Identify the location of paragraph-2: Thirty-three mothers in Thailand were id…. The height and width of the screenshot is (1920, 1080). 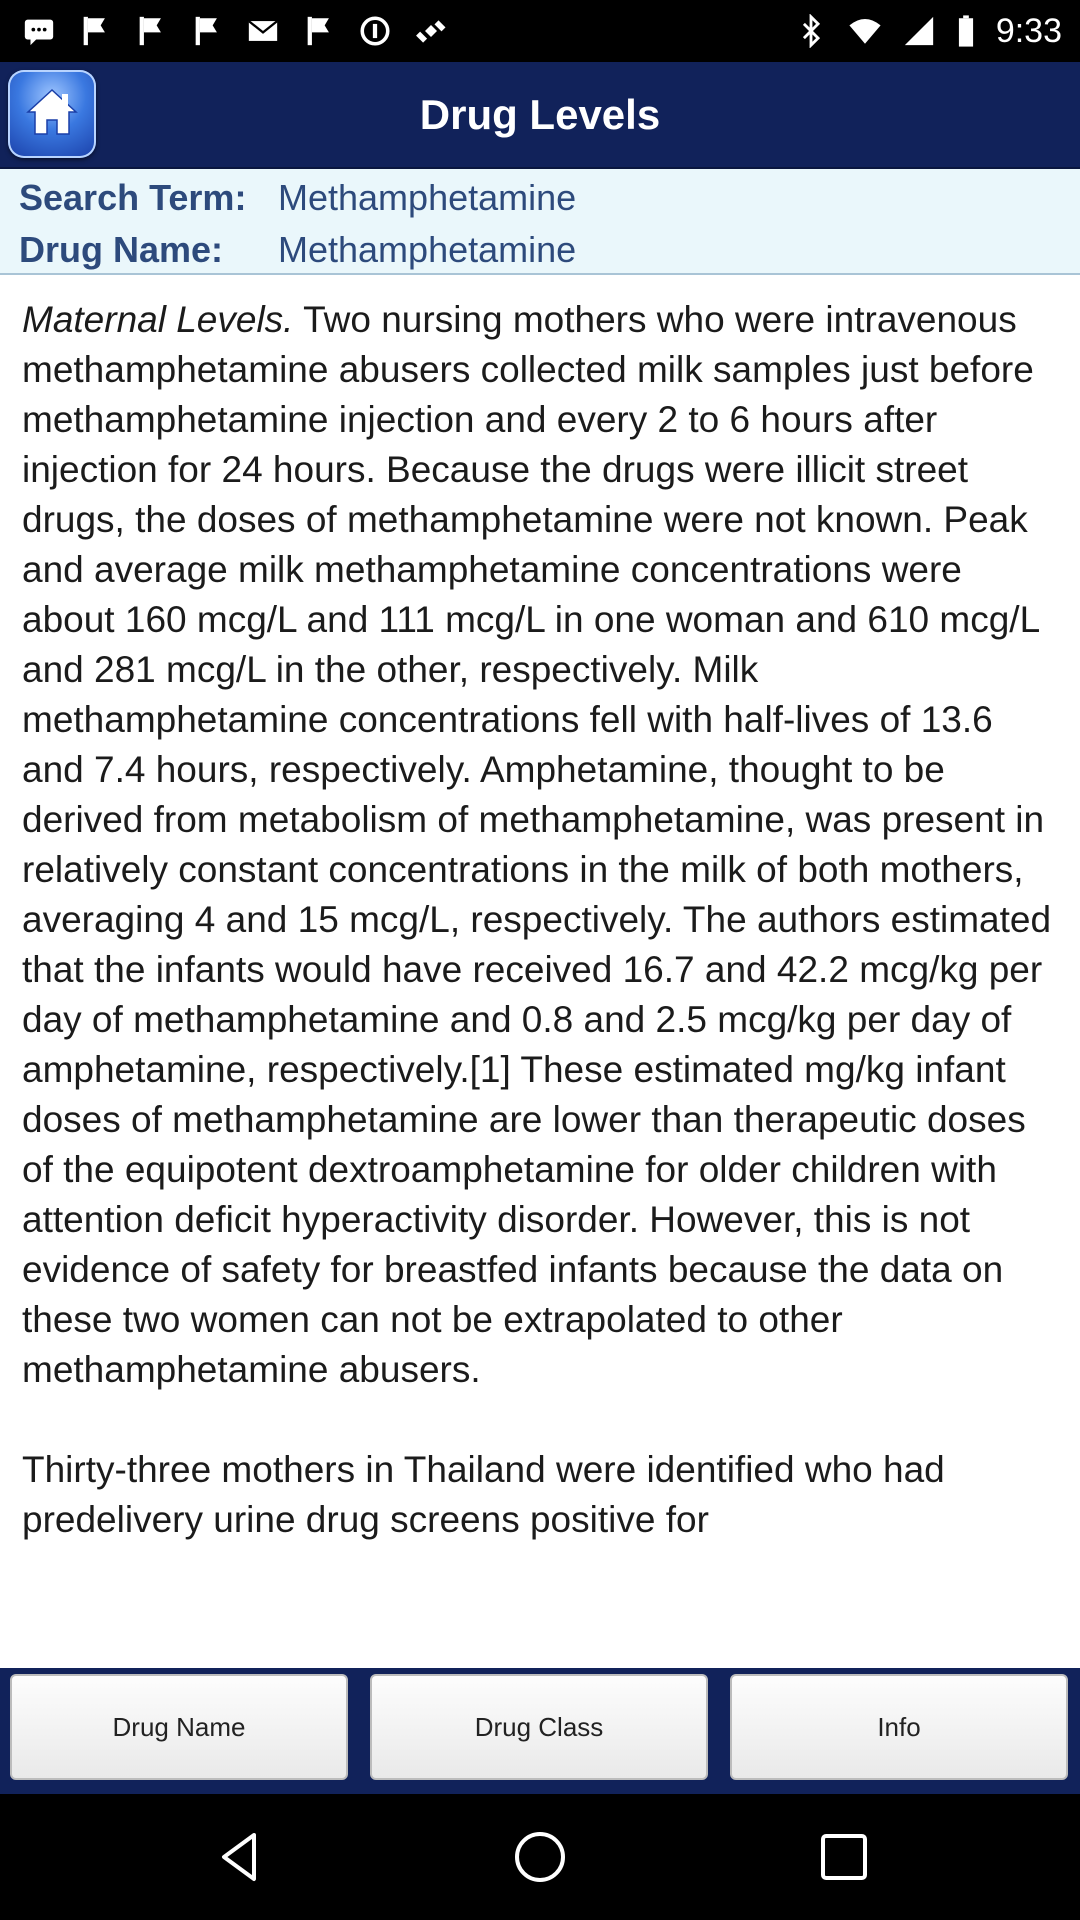
(489, 1494).